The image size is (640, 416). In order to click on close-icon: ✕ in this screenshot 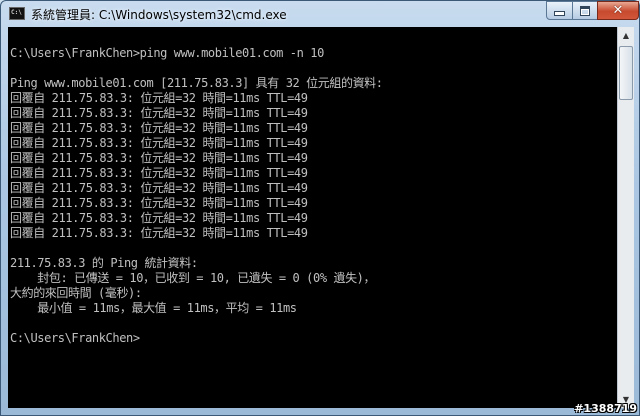, I will do `click(618, 10)`.